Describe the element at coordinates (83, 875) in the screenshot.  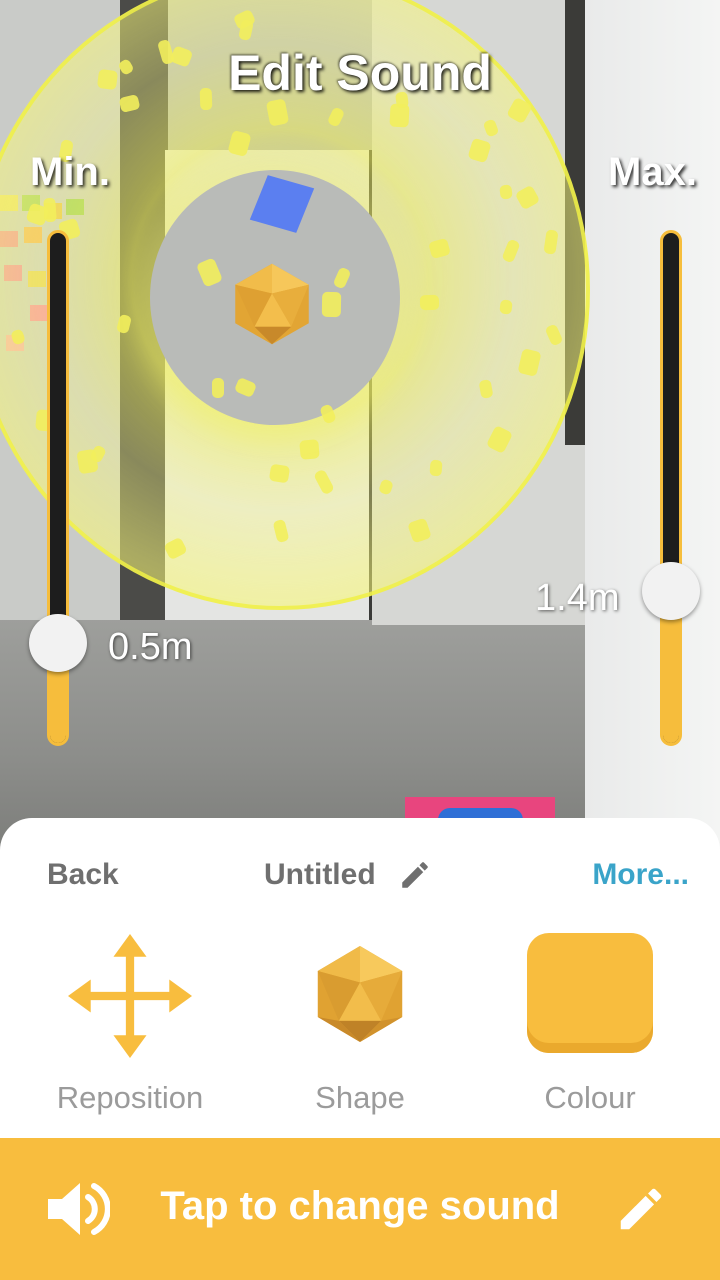
I see `back-button: Back` at that location.